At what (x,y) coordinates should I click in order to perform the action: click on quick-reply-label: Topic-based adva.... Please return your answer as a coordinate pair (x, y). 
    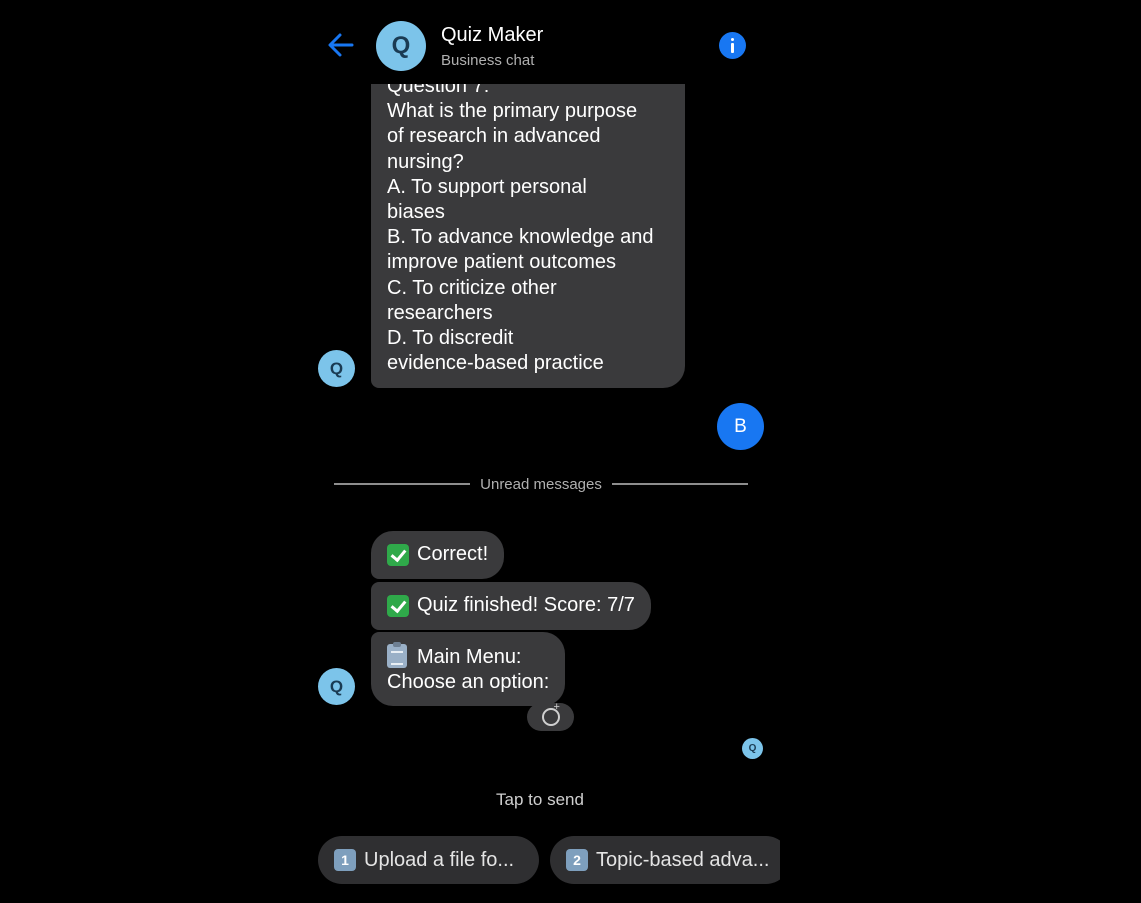
    Looking at the image, I should click on (683, 859).